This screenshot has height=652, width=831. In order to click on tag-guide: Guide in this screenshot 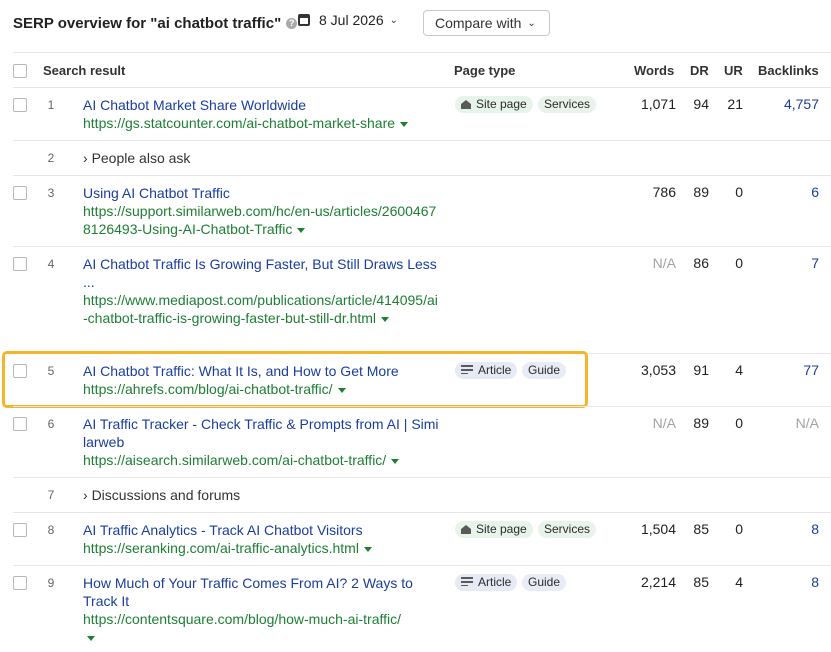, I will do `click(544, 582)`.